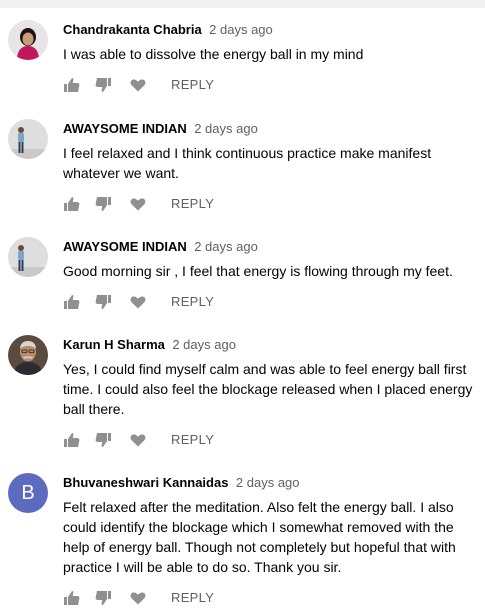 This screenshot has height=612, width=485. I want to click on comment-author: Karun H Sharma, so click(114, 344).